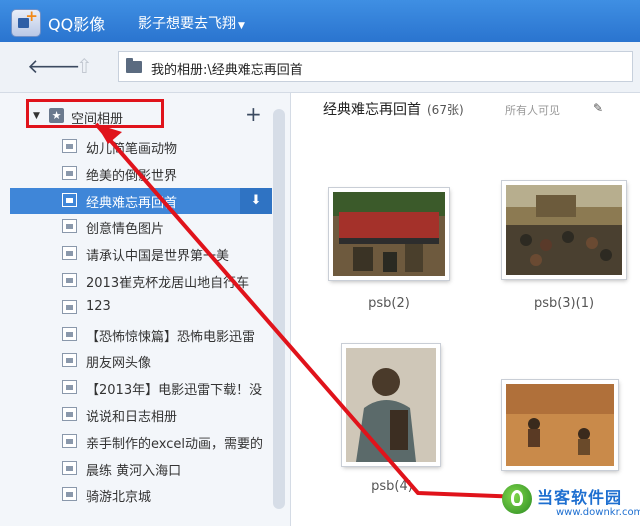 The image size is (640, 526). Describe the element at coordinates (517, 499) in the screenshot. I see `downkr-logo-icon` at that location.